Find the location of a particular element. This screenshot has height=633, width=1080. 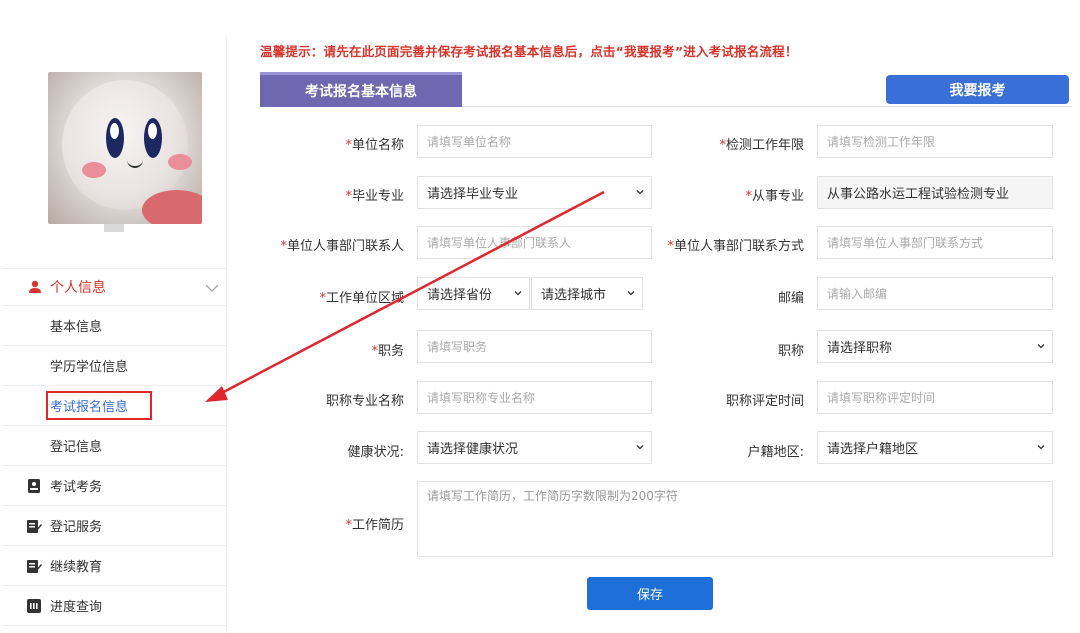

tab-exam-basic-info: 考试报名基本信息 is located at coordinates (361, 89).